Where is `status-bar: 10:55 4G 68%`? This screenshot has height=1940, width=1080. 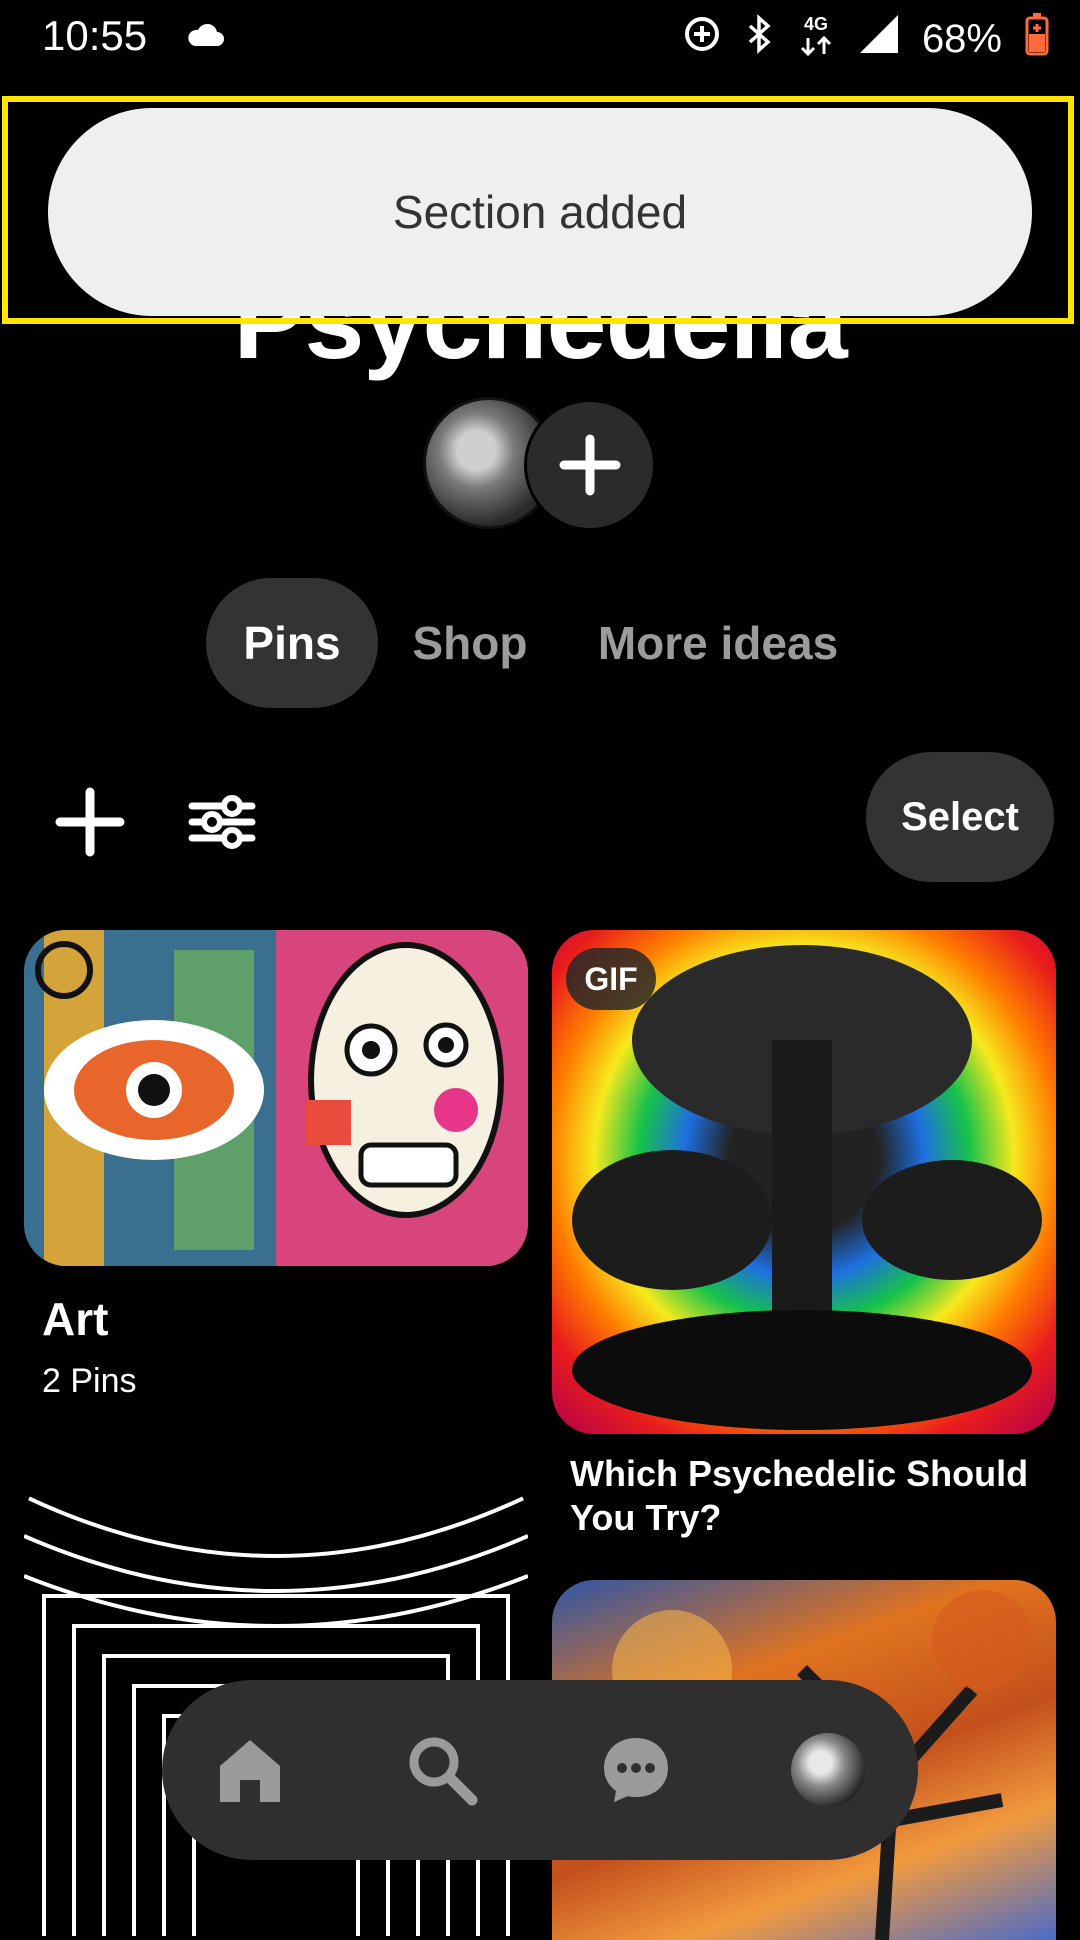 status-bar: 10:55 4G 68% is located at coordinates (540, 40).